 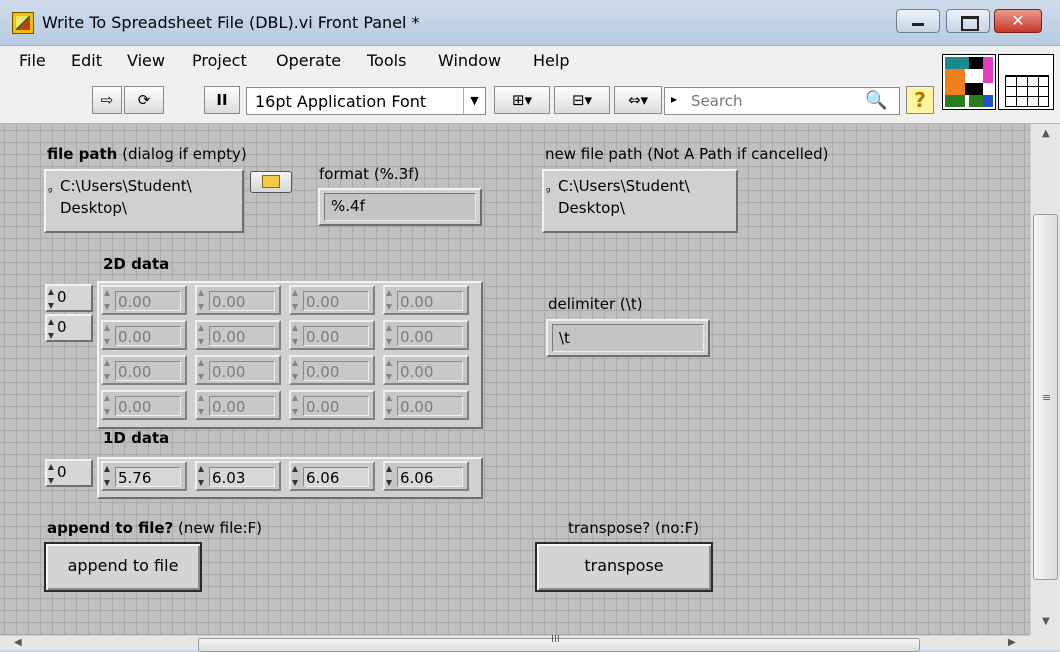 I want to click on vi-icon-pane, so click(x=969, y=82).